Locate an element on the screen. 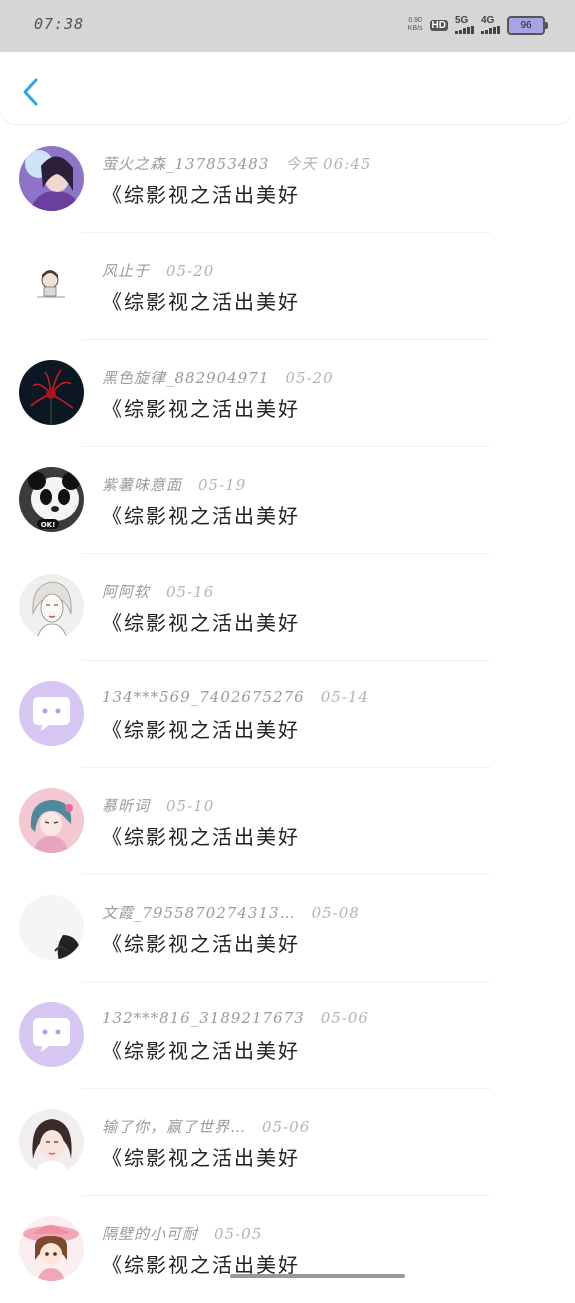 This screenshot has height=1303, width=575. signal-5g-icon: 5G is located at coordinates (464, 25).